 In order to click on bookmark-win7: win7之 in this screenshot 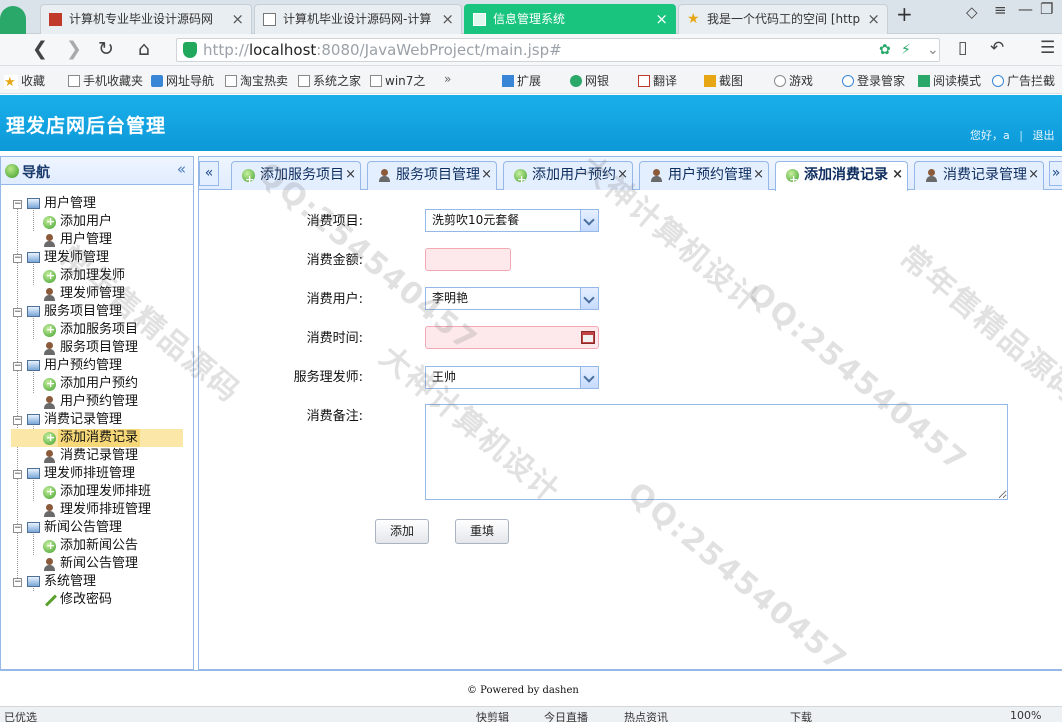, I will do `click(397, 80)`.